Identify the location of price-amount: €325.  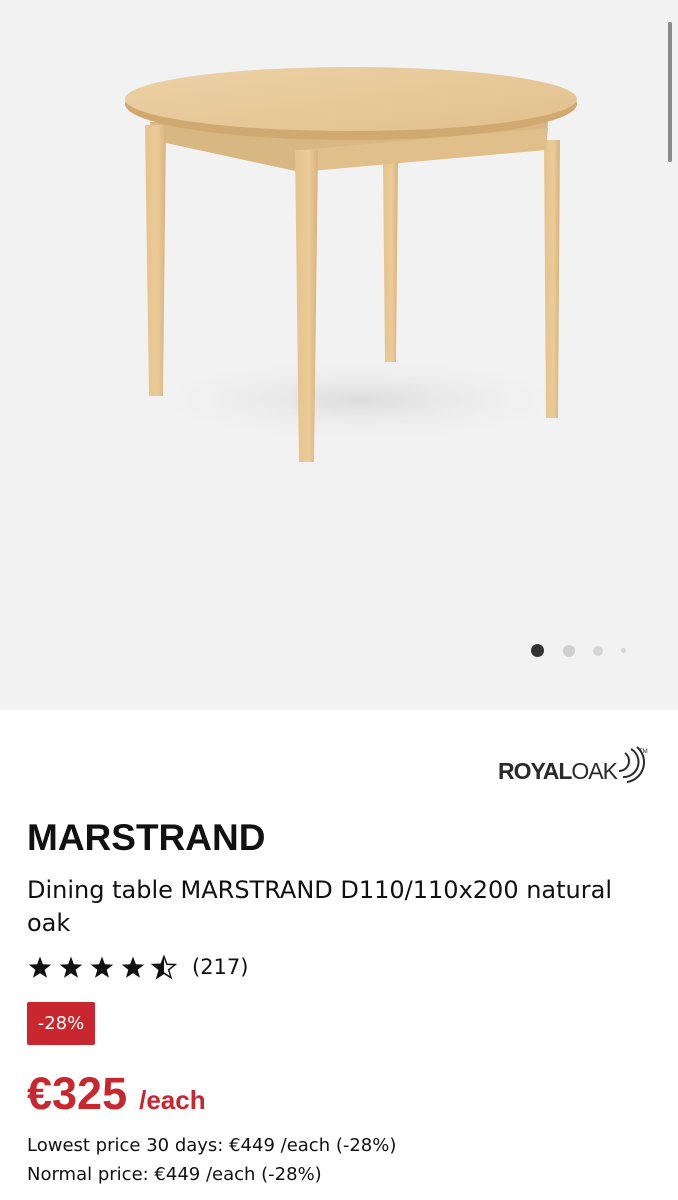
(77, 1093).